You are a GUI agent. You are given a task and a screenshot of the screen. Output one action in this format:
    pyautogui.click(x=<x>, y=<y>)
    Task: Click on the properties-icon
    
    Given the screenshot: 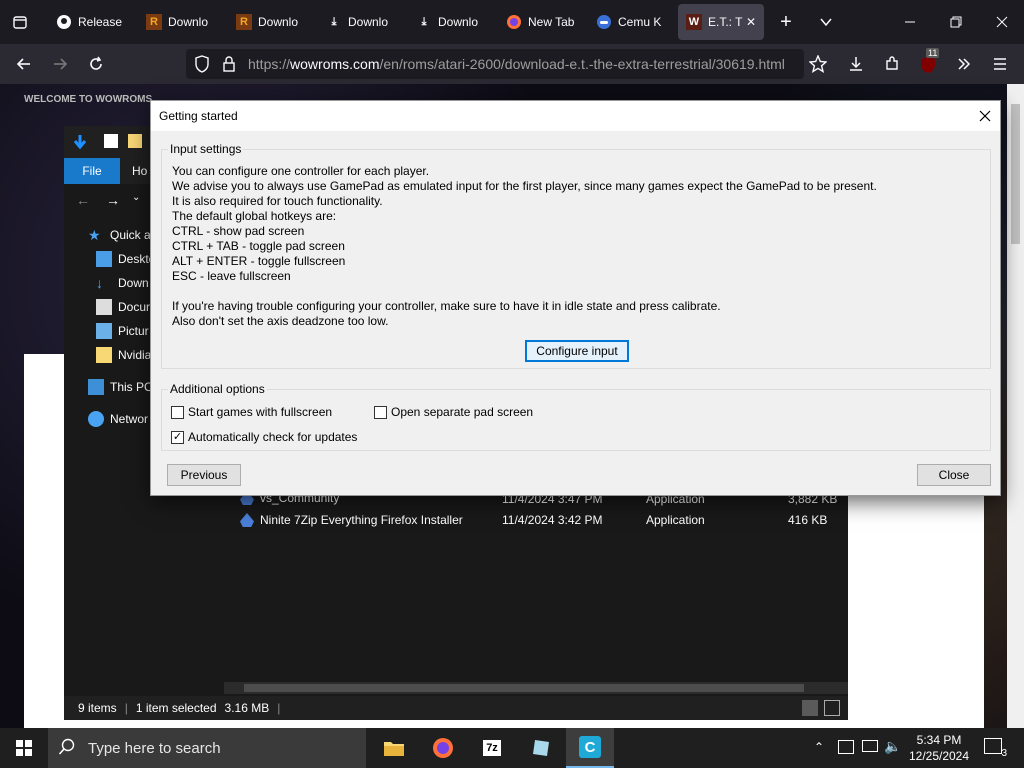 What is the action you would take?
    pyautogui.click(x=111, y=141)
    